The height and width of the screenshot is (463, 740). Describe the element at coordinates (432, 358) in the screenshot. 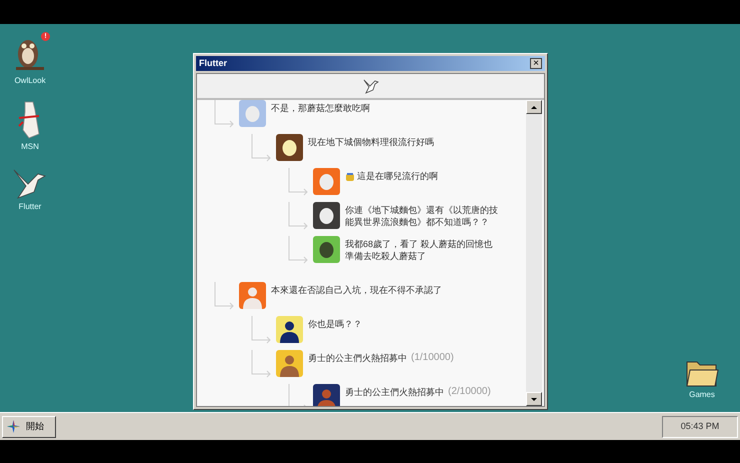

I see `comment-count: (1/10000)` at that location.